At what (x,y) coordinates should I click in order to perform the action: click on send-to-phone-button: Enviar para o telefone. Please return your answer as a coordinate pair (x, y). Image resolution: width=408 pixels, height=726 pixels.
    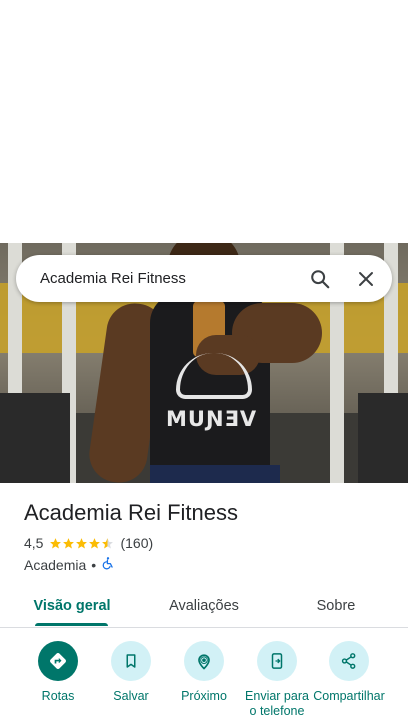
    Looking at the image, I should click on (277, 680).